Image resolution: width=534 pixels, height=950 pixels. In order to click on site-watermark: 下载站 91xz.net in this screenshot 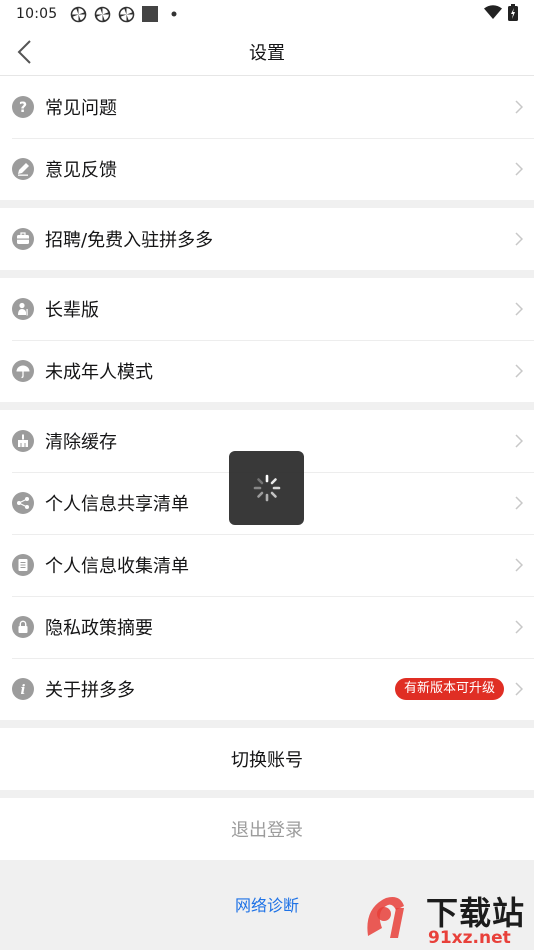, I will do `click(445, 918)`.